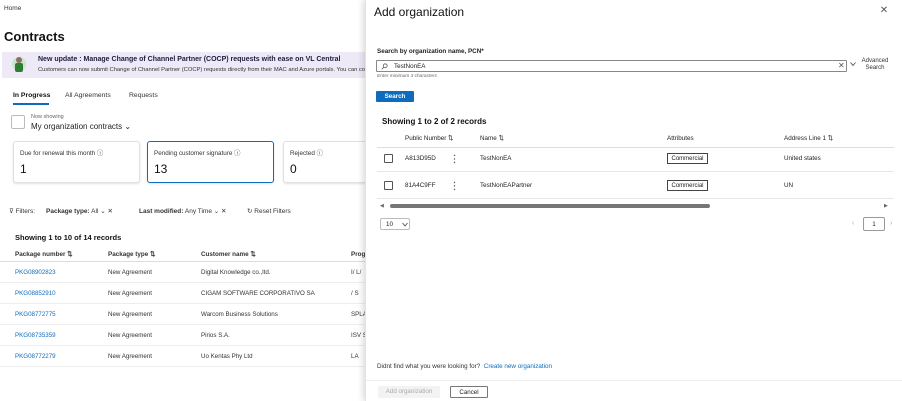  I want to click on page-size-select: 10, so click(395, 224).